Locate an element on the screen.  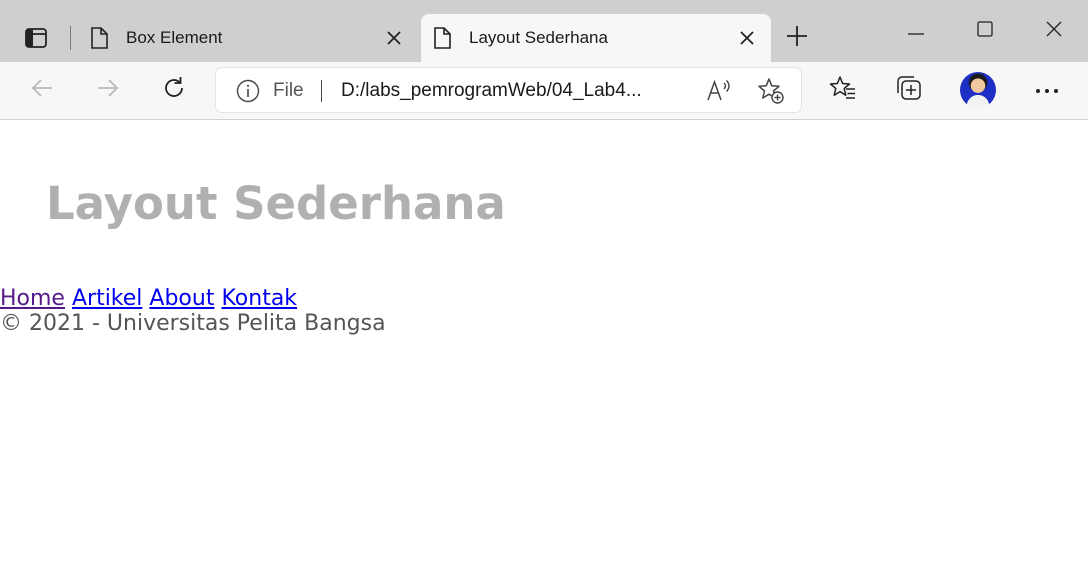
tab-title: Box Element is located at coordinates (174, 37).